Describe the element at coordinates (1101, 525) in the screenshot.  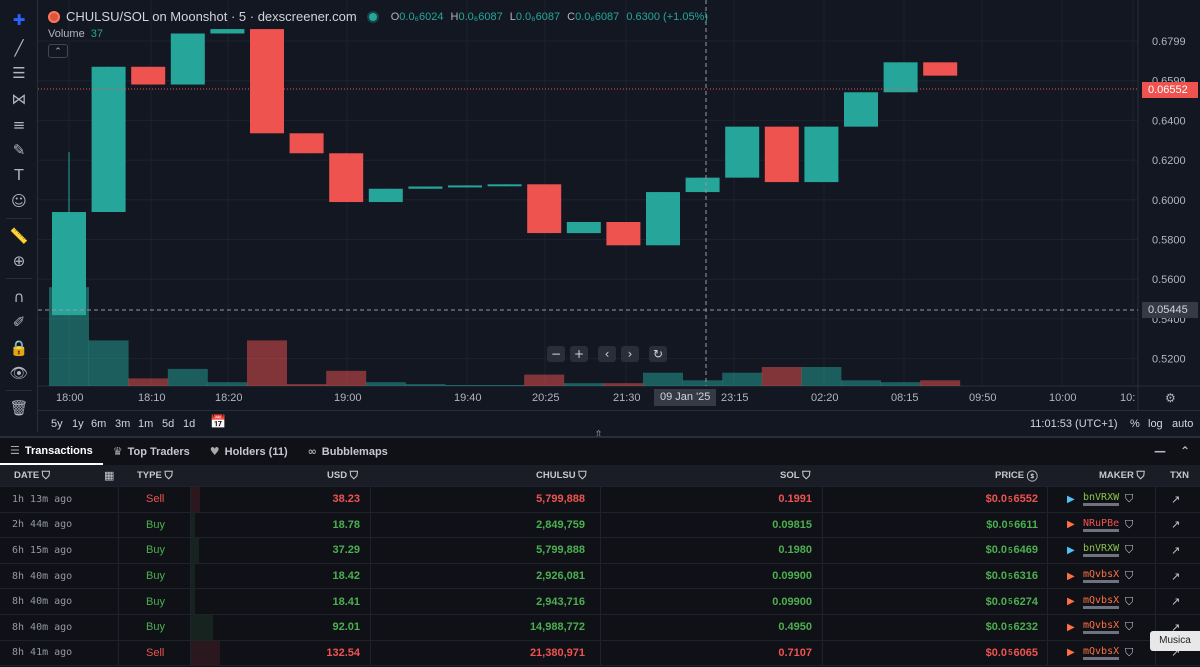
I see `maker-cell: NRuPBe` at that location.